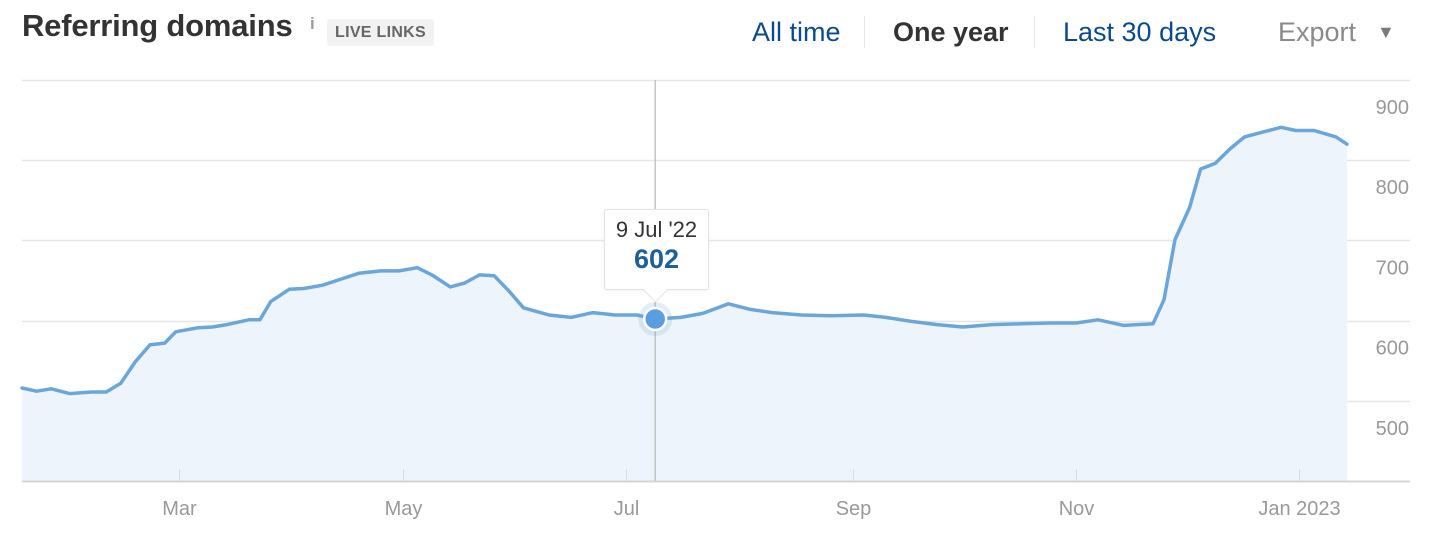 The height and width of the screenshot is (556, 1440). What do you see at coordinates (404, 509) in the screenshot?
I see `x-tick-label: May` at bounding box center [404, 509].